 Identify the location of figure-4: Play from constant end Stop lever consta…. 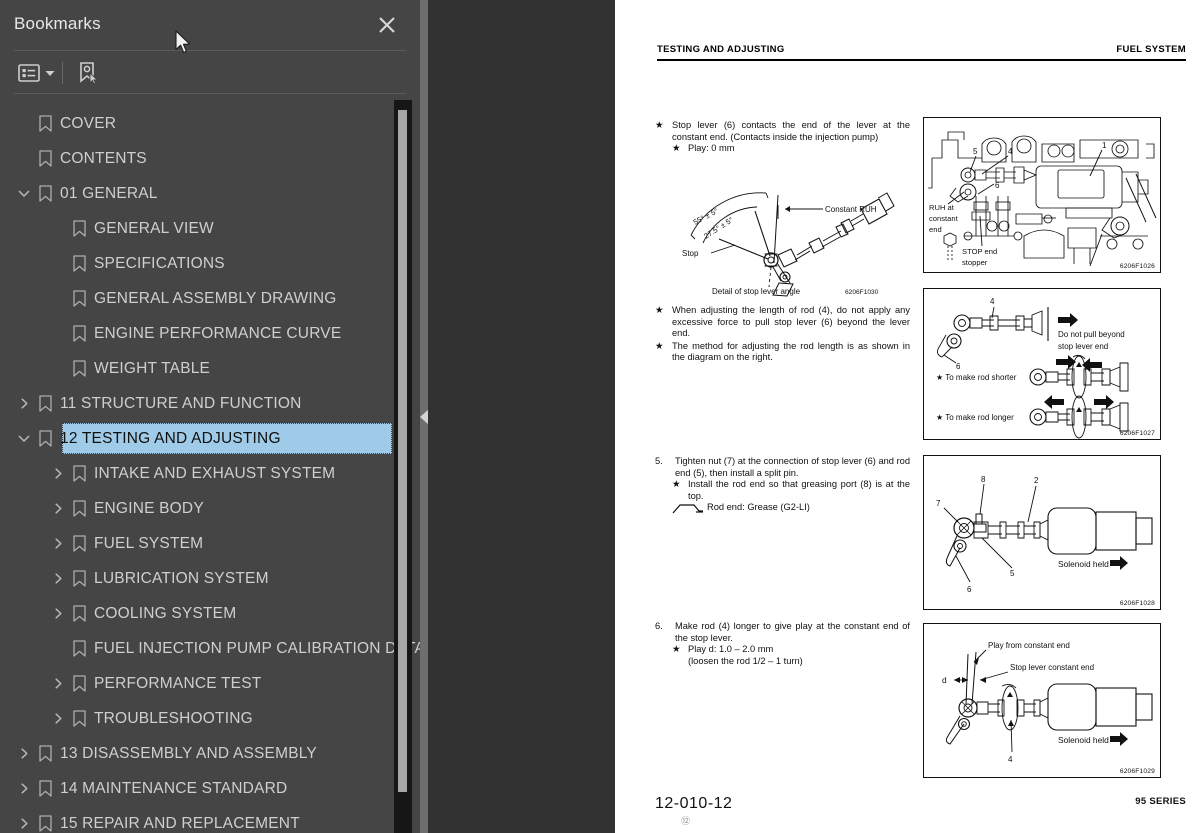
(1042, 700).